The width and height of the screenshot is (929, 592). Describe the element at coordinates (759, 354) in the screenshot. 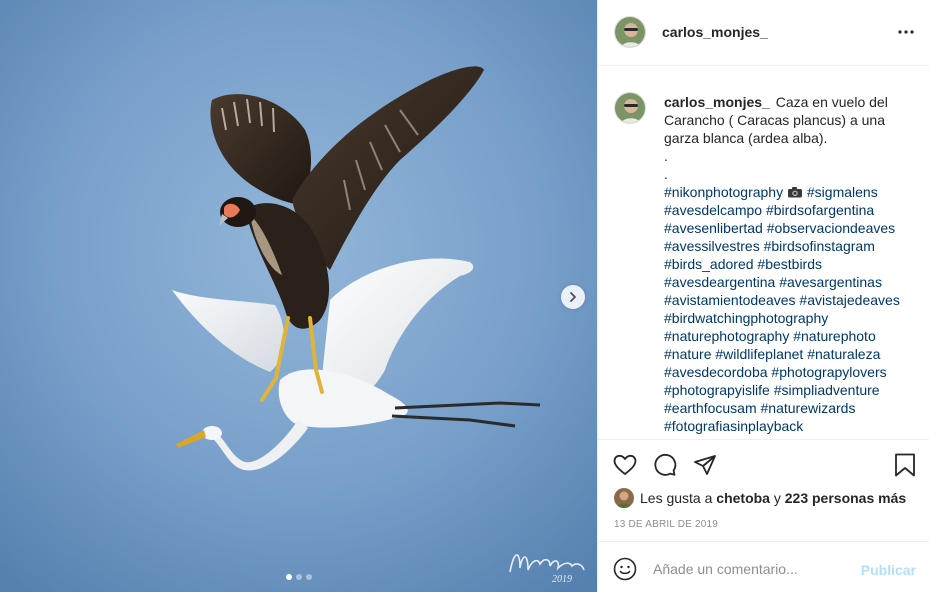

I see `hashtag-link: #wildlifeplanet` at that location.